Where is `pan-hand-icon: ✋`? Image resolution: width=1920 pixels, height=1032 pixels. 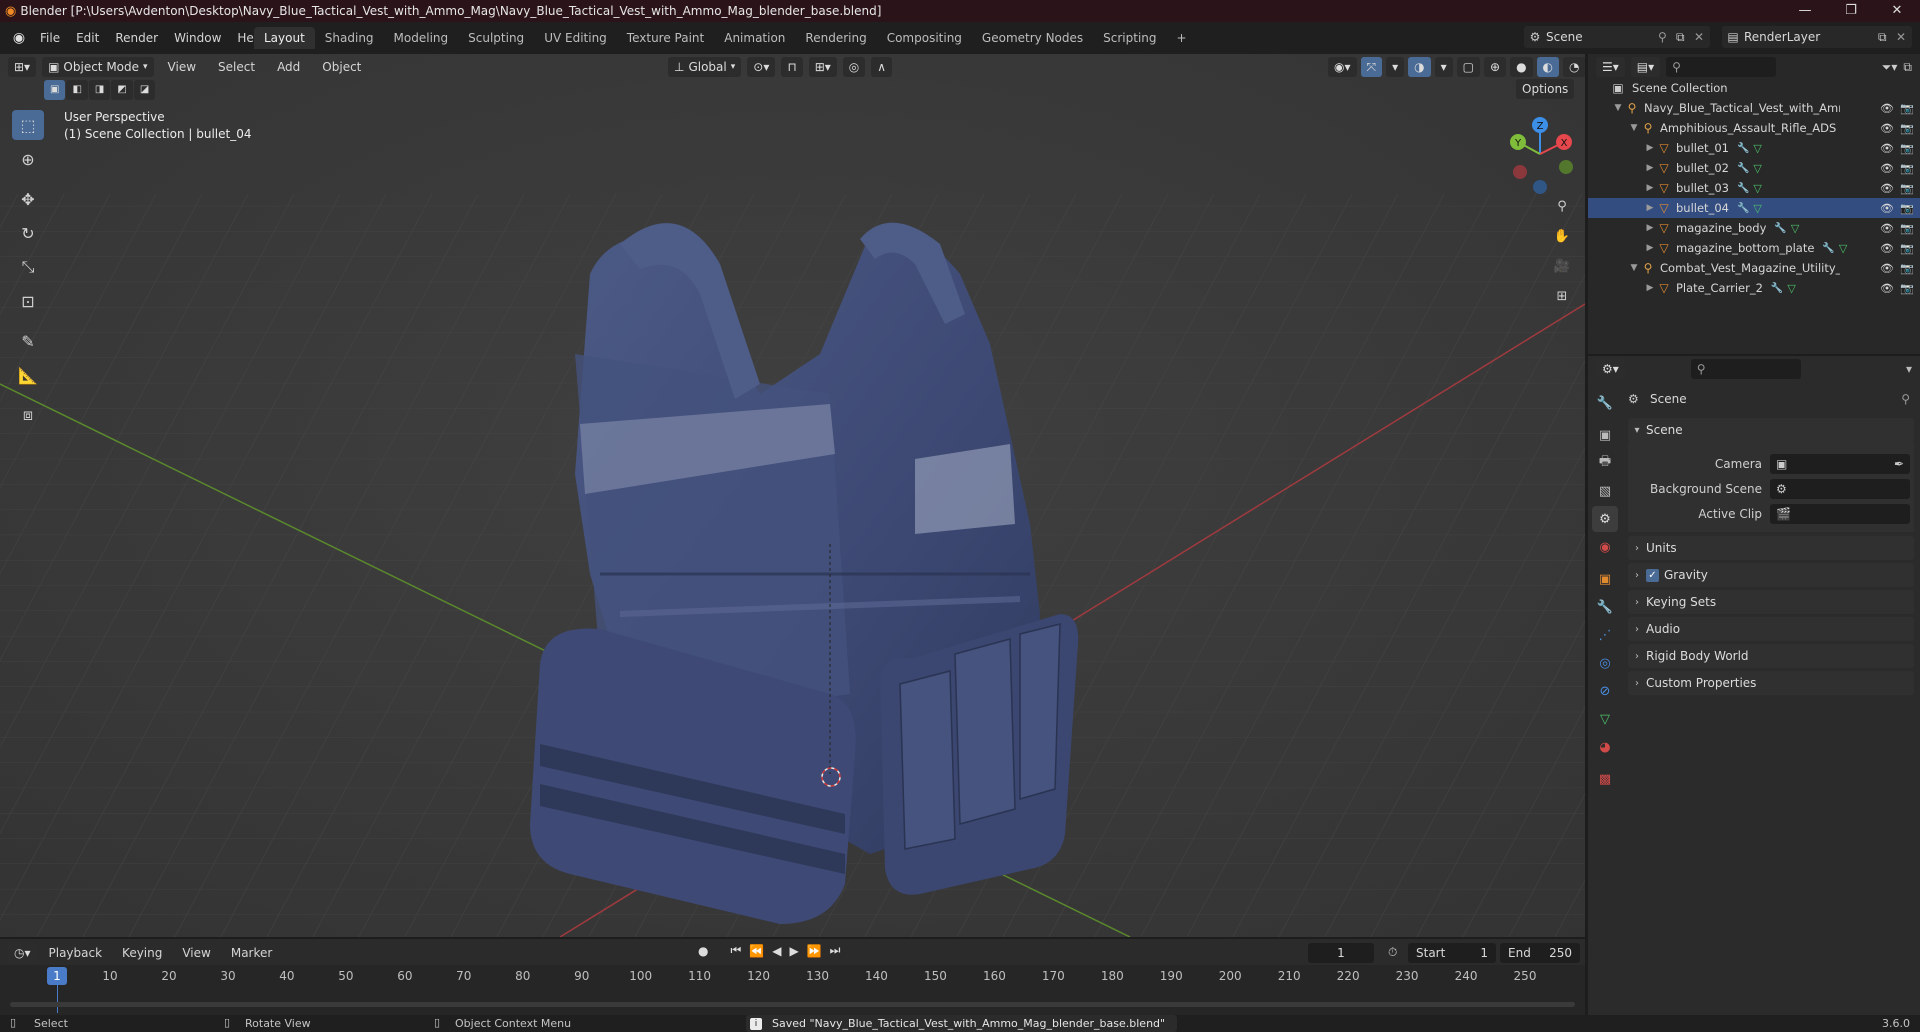 pan-hand-icon: ✋ is located at coordinates (1562, 236).